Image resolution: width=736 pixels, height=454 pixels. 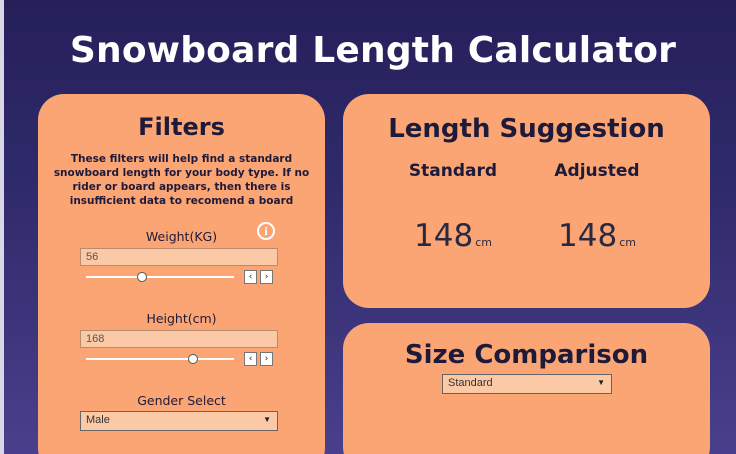 What do you see at coordinates (160, 359) in the screenshot?
I see `height-slider` at bounding box center [160, 359].